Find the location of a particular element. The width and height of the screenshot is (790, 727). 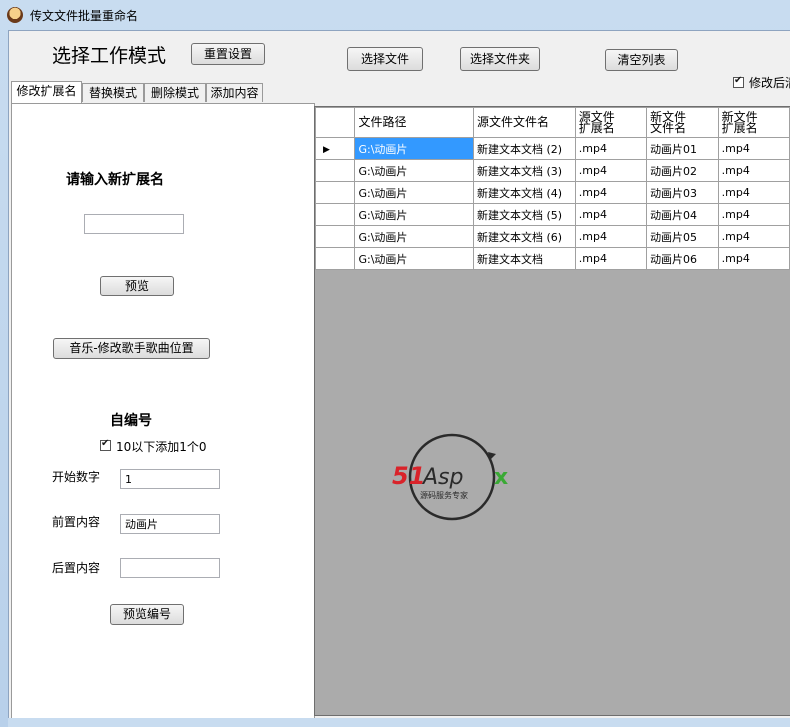

table-header-row: 文件路径 源文件文件名 源文件 扩展名 新文件 文件名 新文件 扩展名 is located at coordinates (552, 122).